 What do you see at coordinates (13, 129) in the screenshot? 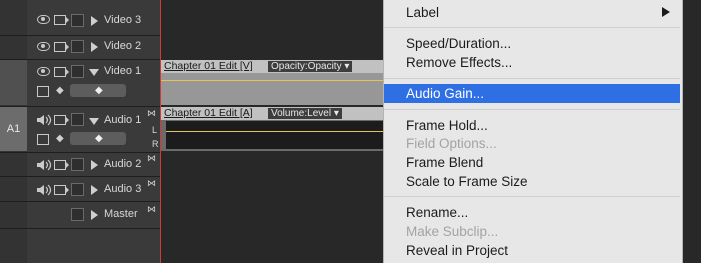
I see `audio1-target-badge: A1` at bounding box center [13, 129].